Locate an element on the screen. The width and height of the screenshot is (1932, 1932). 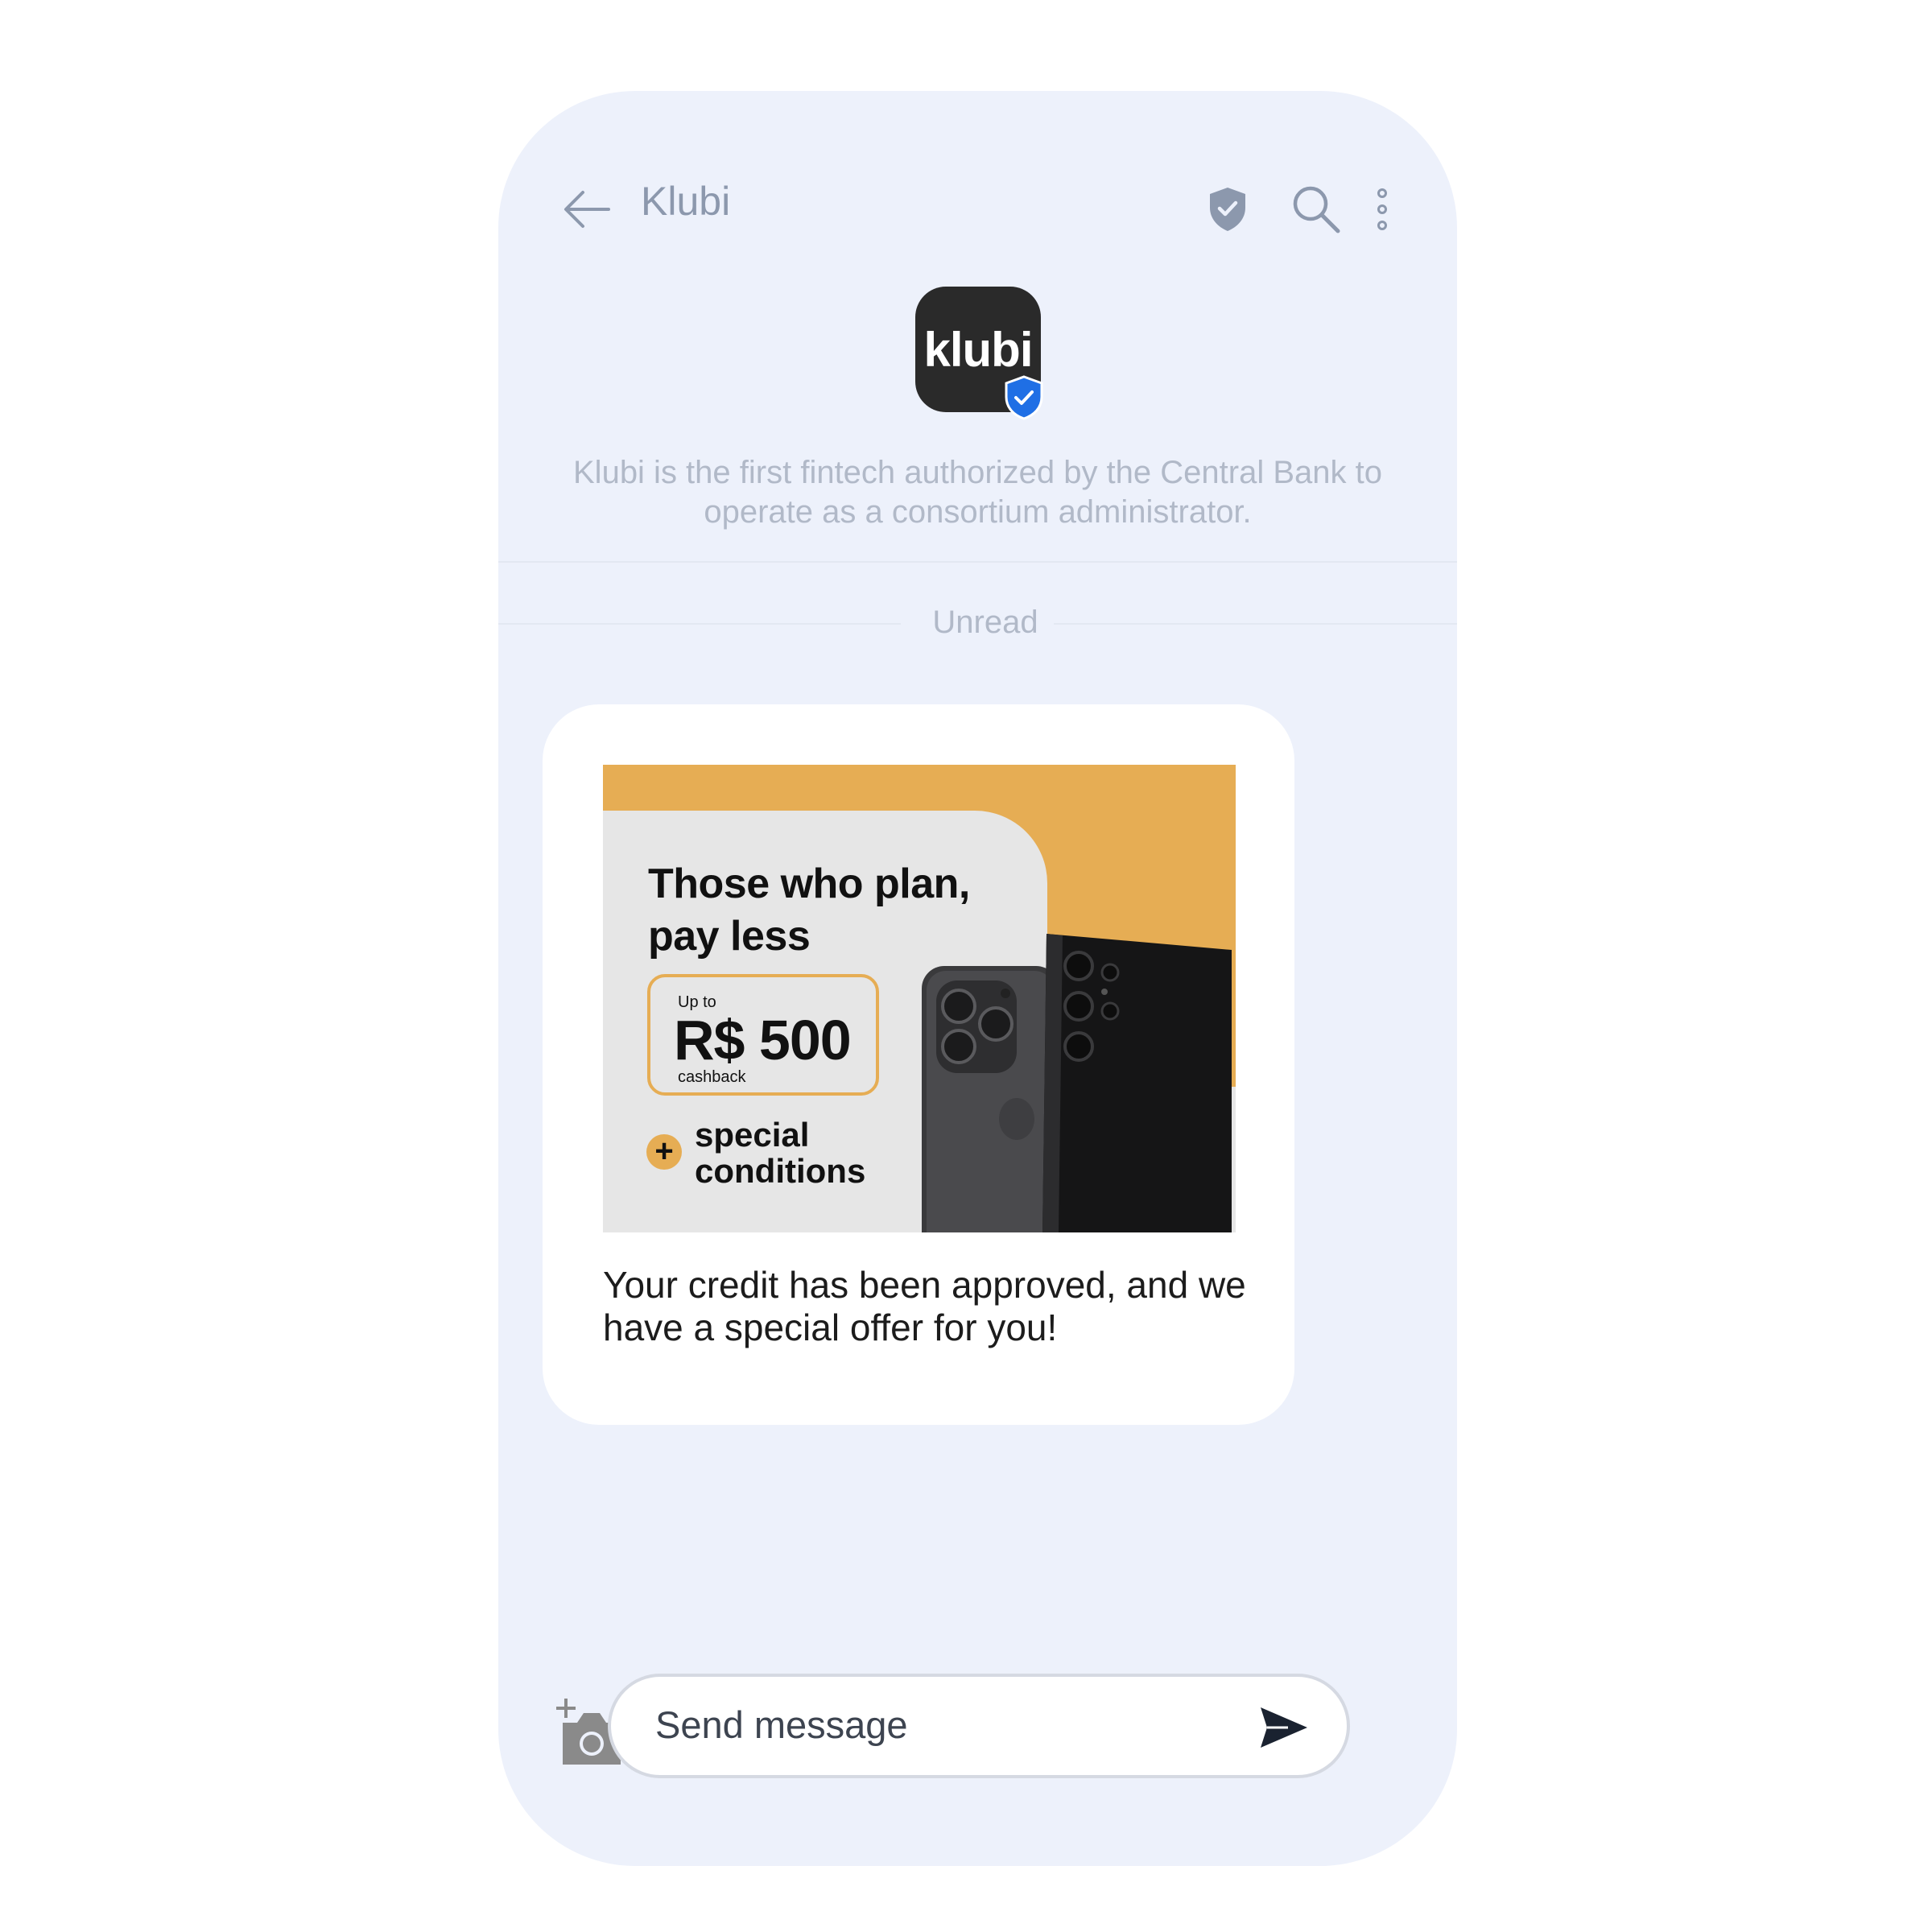
verified-sender-button is located at coordinates (1228, 209).